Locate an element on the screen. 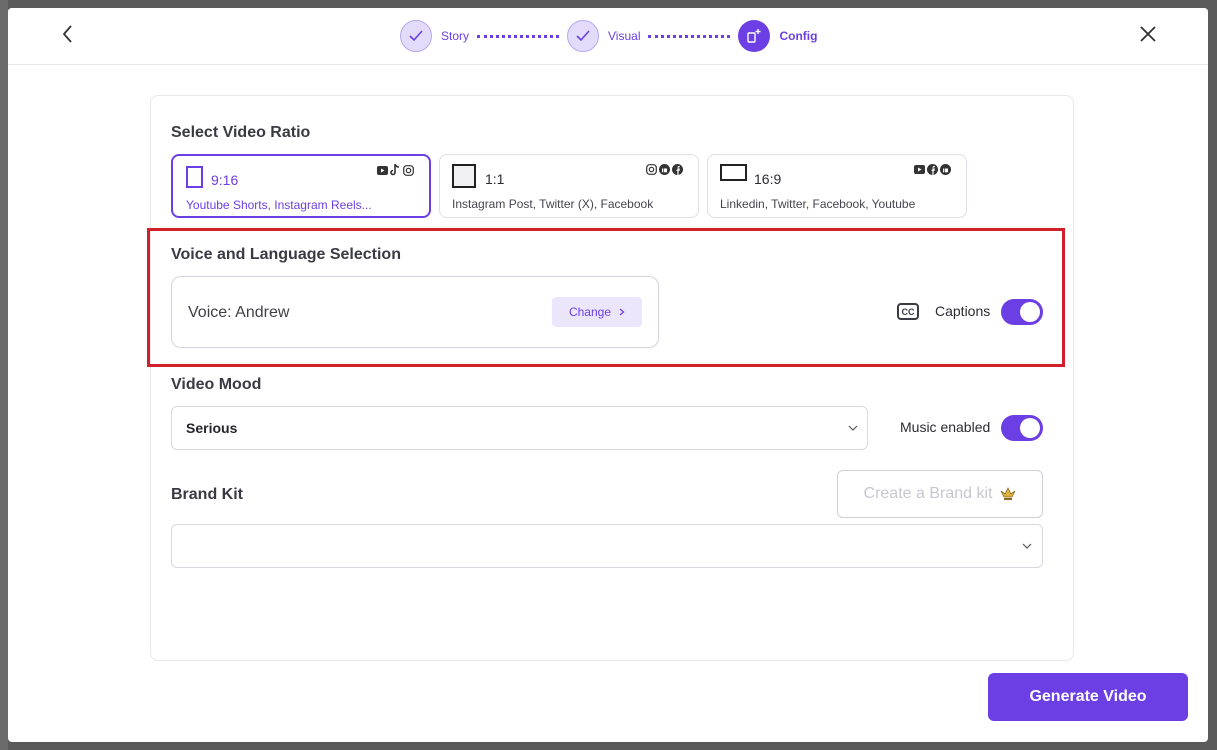 This screenshot has width=1217, height=750. mood-select: Serious is located at coordinates (519, 428).